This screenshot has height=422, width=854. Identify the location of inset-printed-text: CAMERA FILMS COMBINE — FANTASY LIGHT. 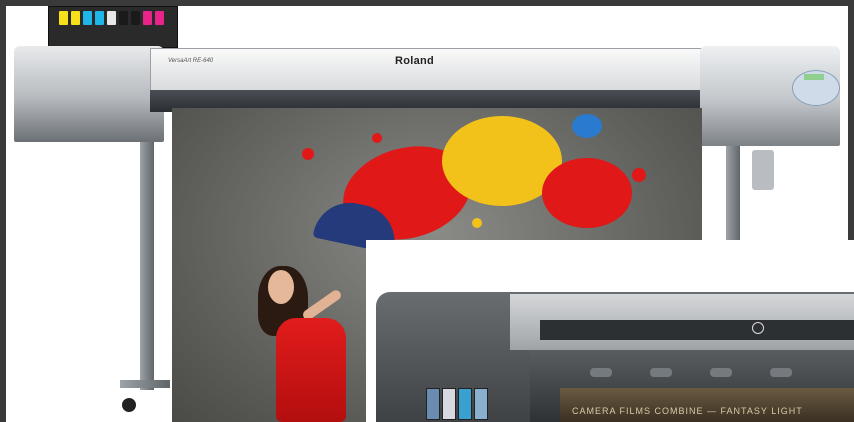
(687, 411).